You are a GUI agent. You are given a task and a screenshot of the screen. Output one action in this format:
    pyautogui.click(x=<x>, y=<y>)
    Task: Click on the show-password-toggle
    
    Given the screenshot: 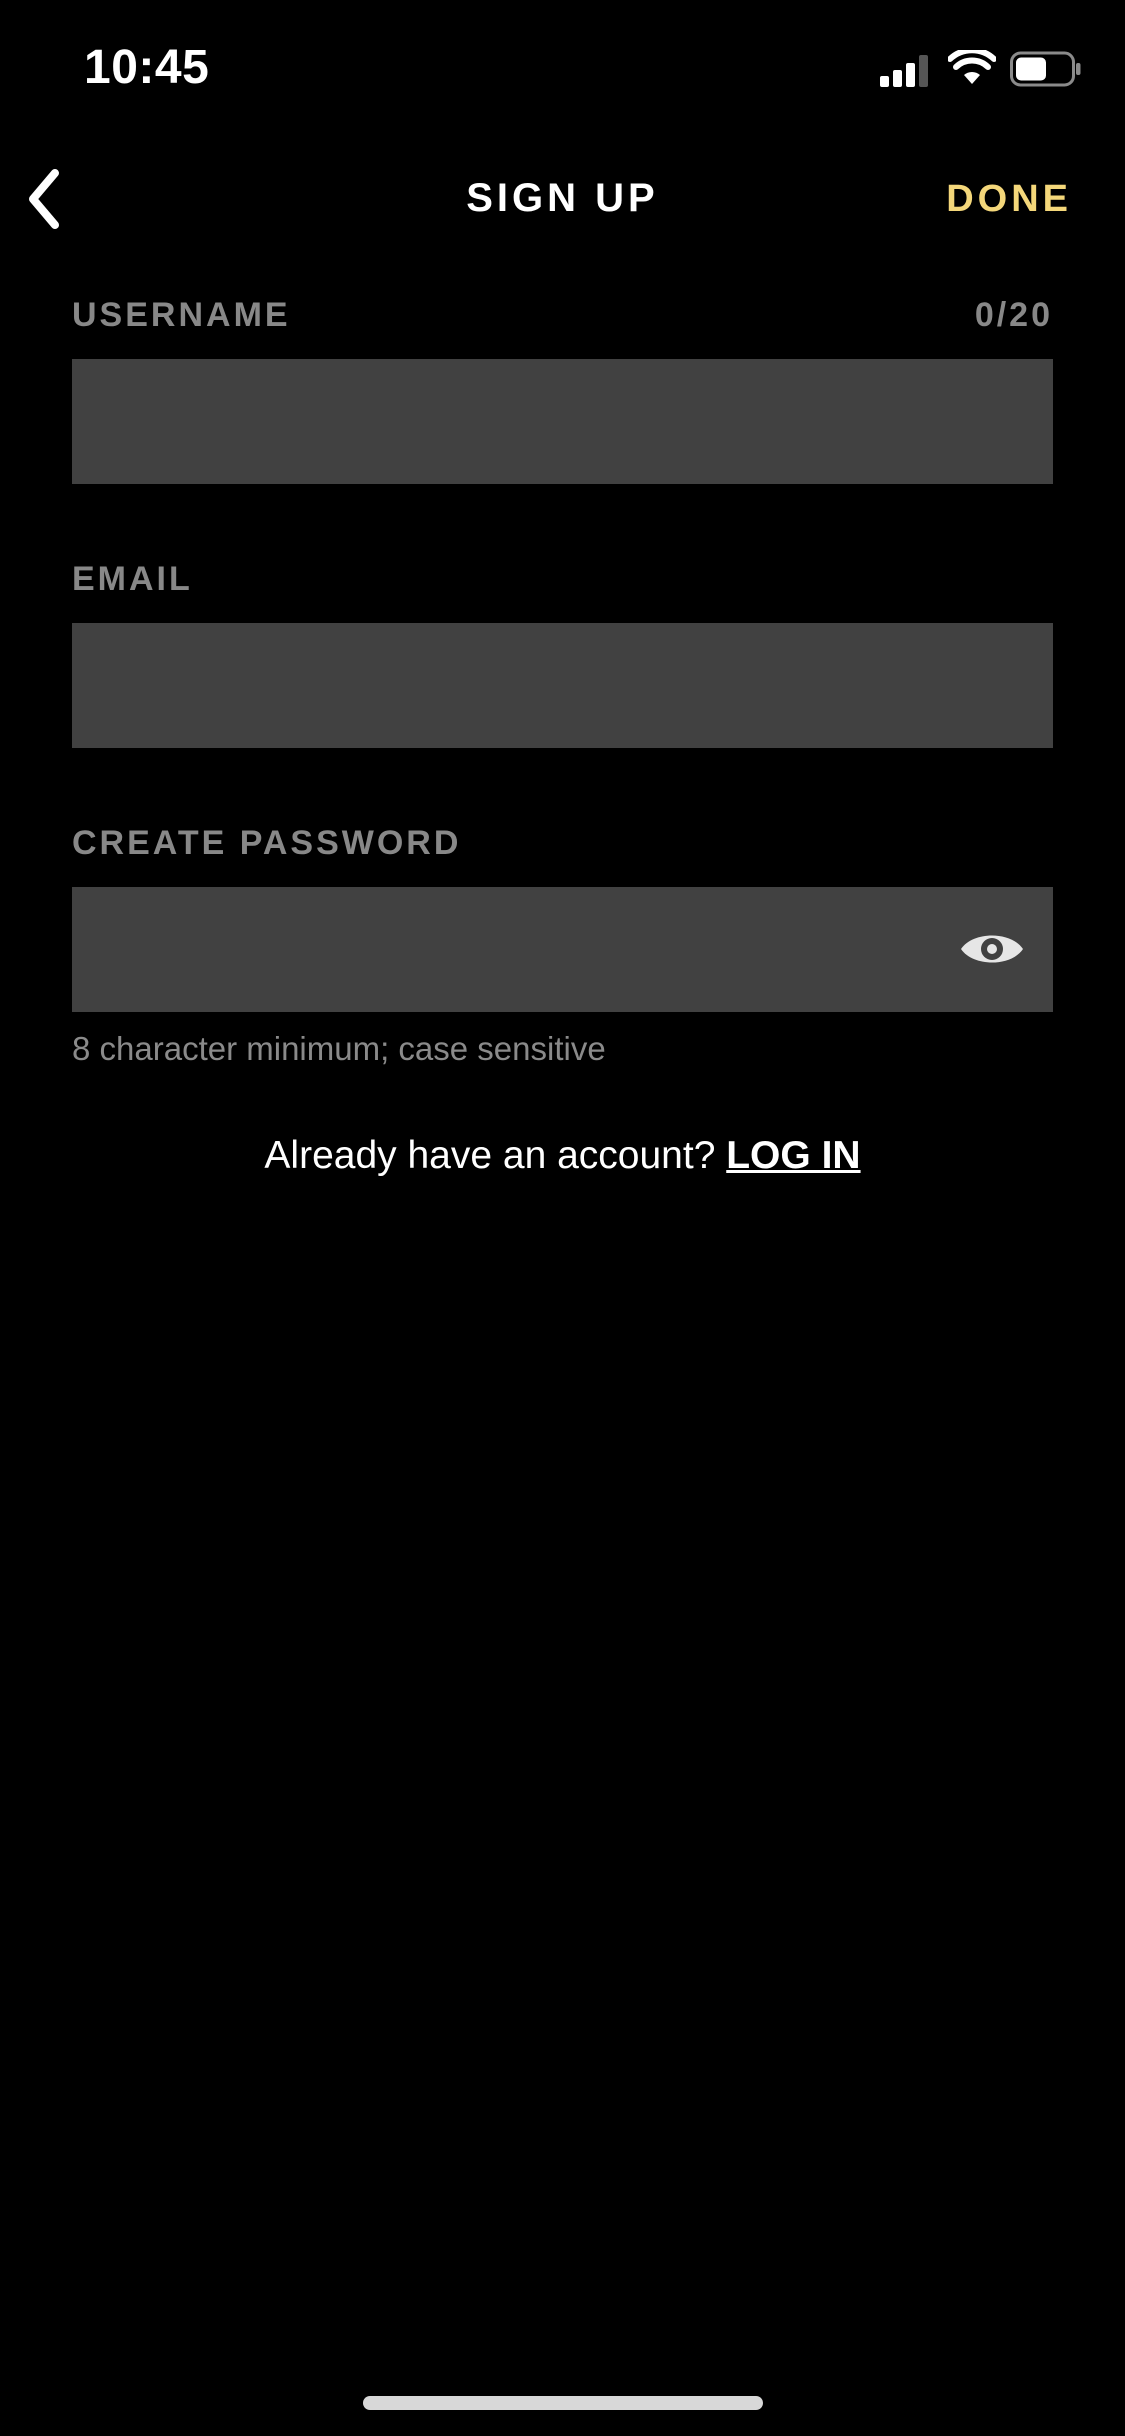 What is the action you would take?
    pyautogui.click(x=992, y=949)
    